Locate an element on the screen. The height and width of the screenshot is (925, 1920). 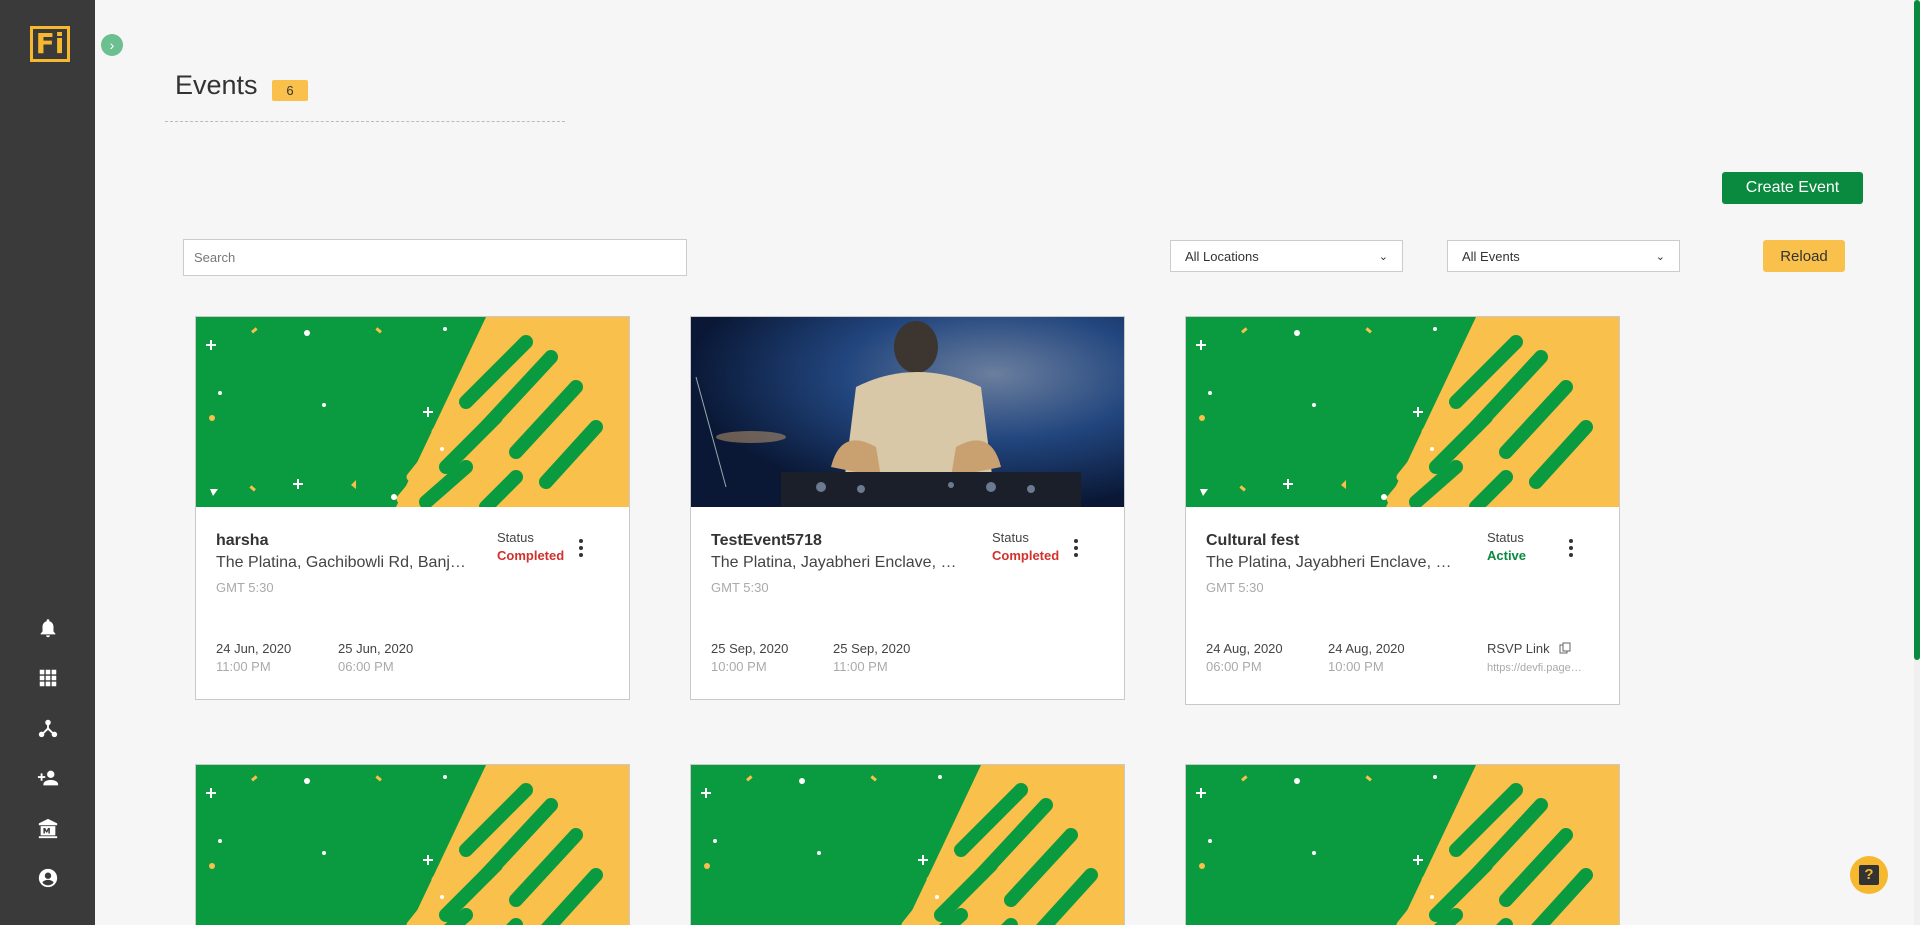
sidebar-item-add-user is located at coordinates (47, 778).